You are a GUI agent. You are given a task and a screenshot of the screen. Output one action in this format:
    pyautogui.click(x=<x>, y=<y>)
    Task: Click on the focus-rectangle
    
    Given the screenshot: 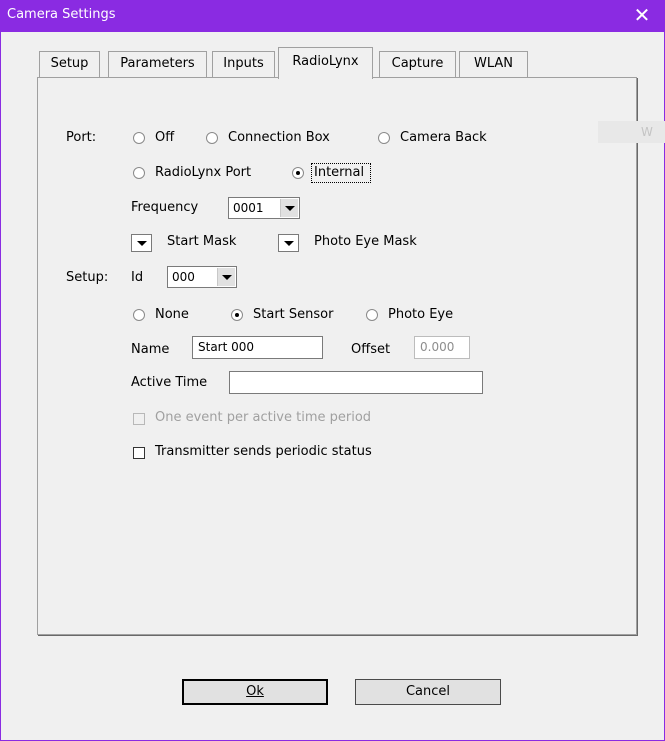 What is the action you would take?
    pyautogui.click(x=341, y=173)
    